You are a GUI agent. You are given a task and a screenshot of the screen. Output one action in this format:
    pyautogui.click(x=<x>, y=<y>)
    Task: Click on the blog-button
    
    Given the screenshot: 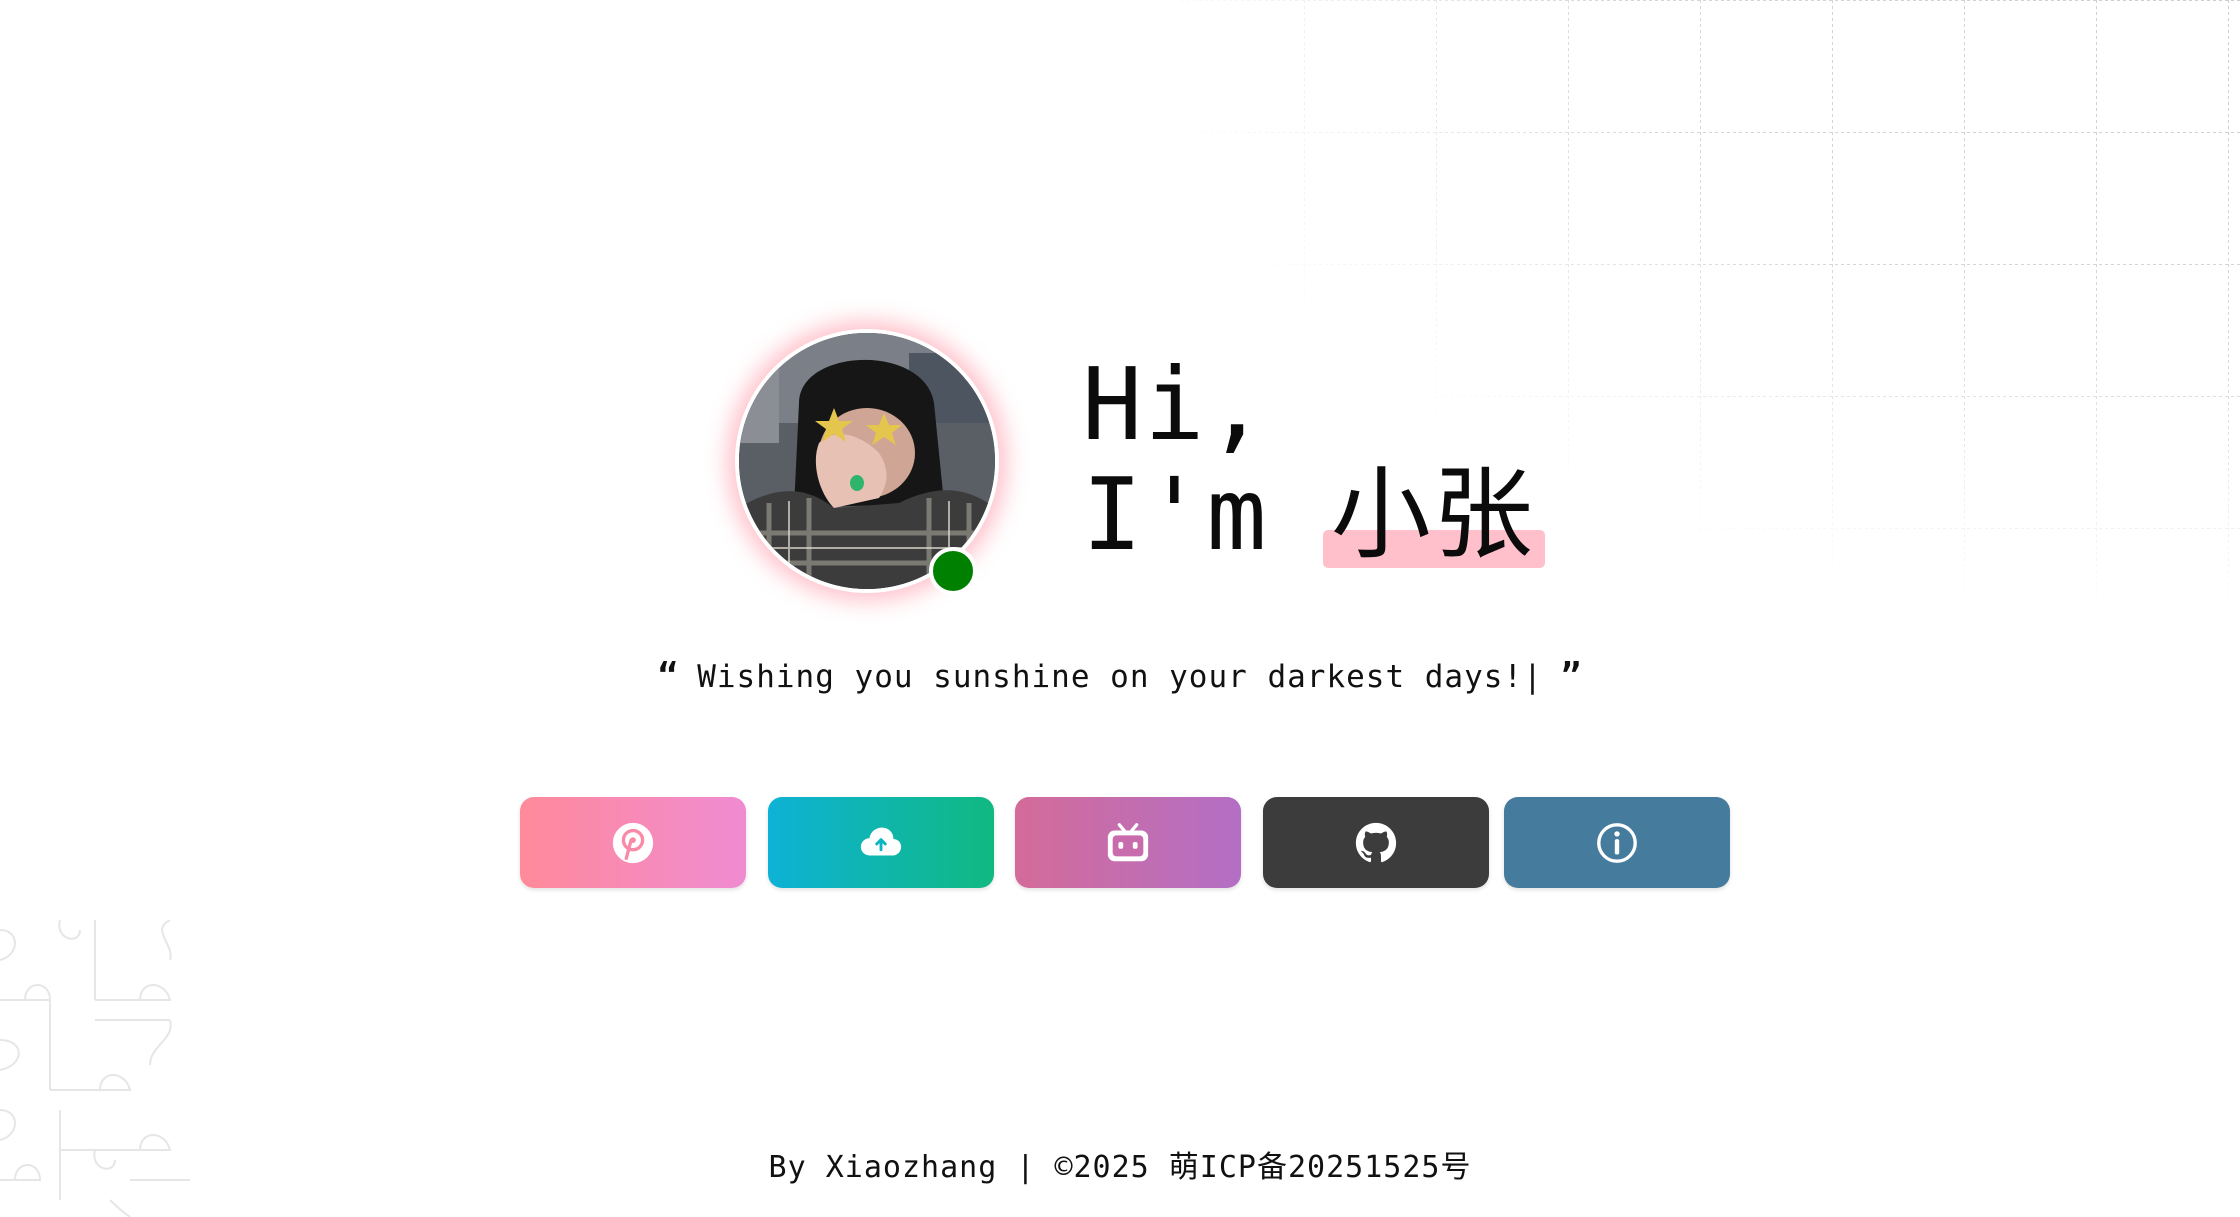 What is the action you would take?
    pyautogui.click(x=633, y=842)
    